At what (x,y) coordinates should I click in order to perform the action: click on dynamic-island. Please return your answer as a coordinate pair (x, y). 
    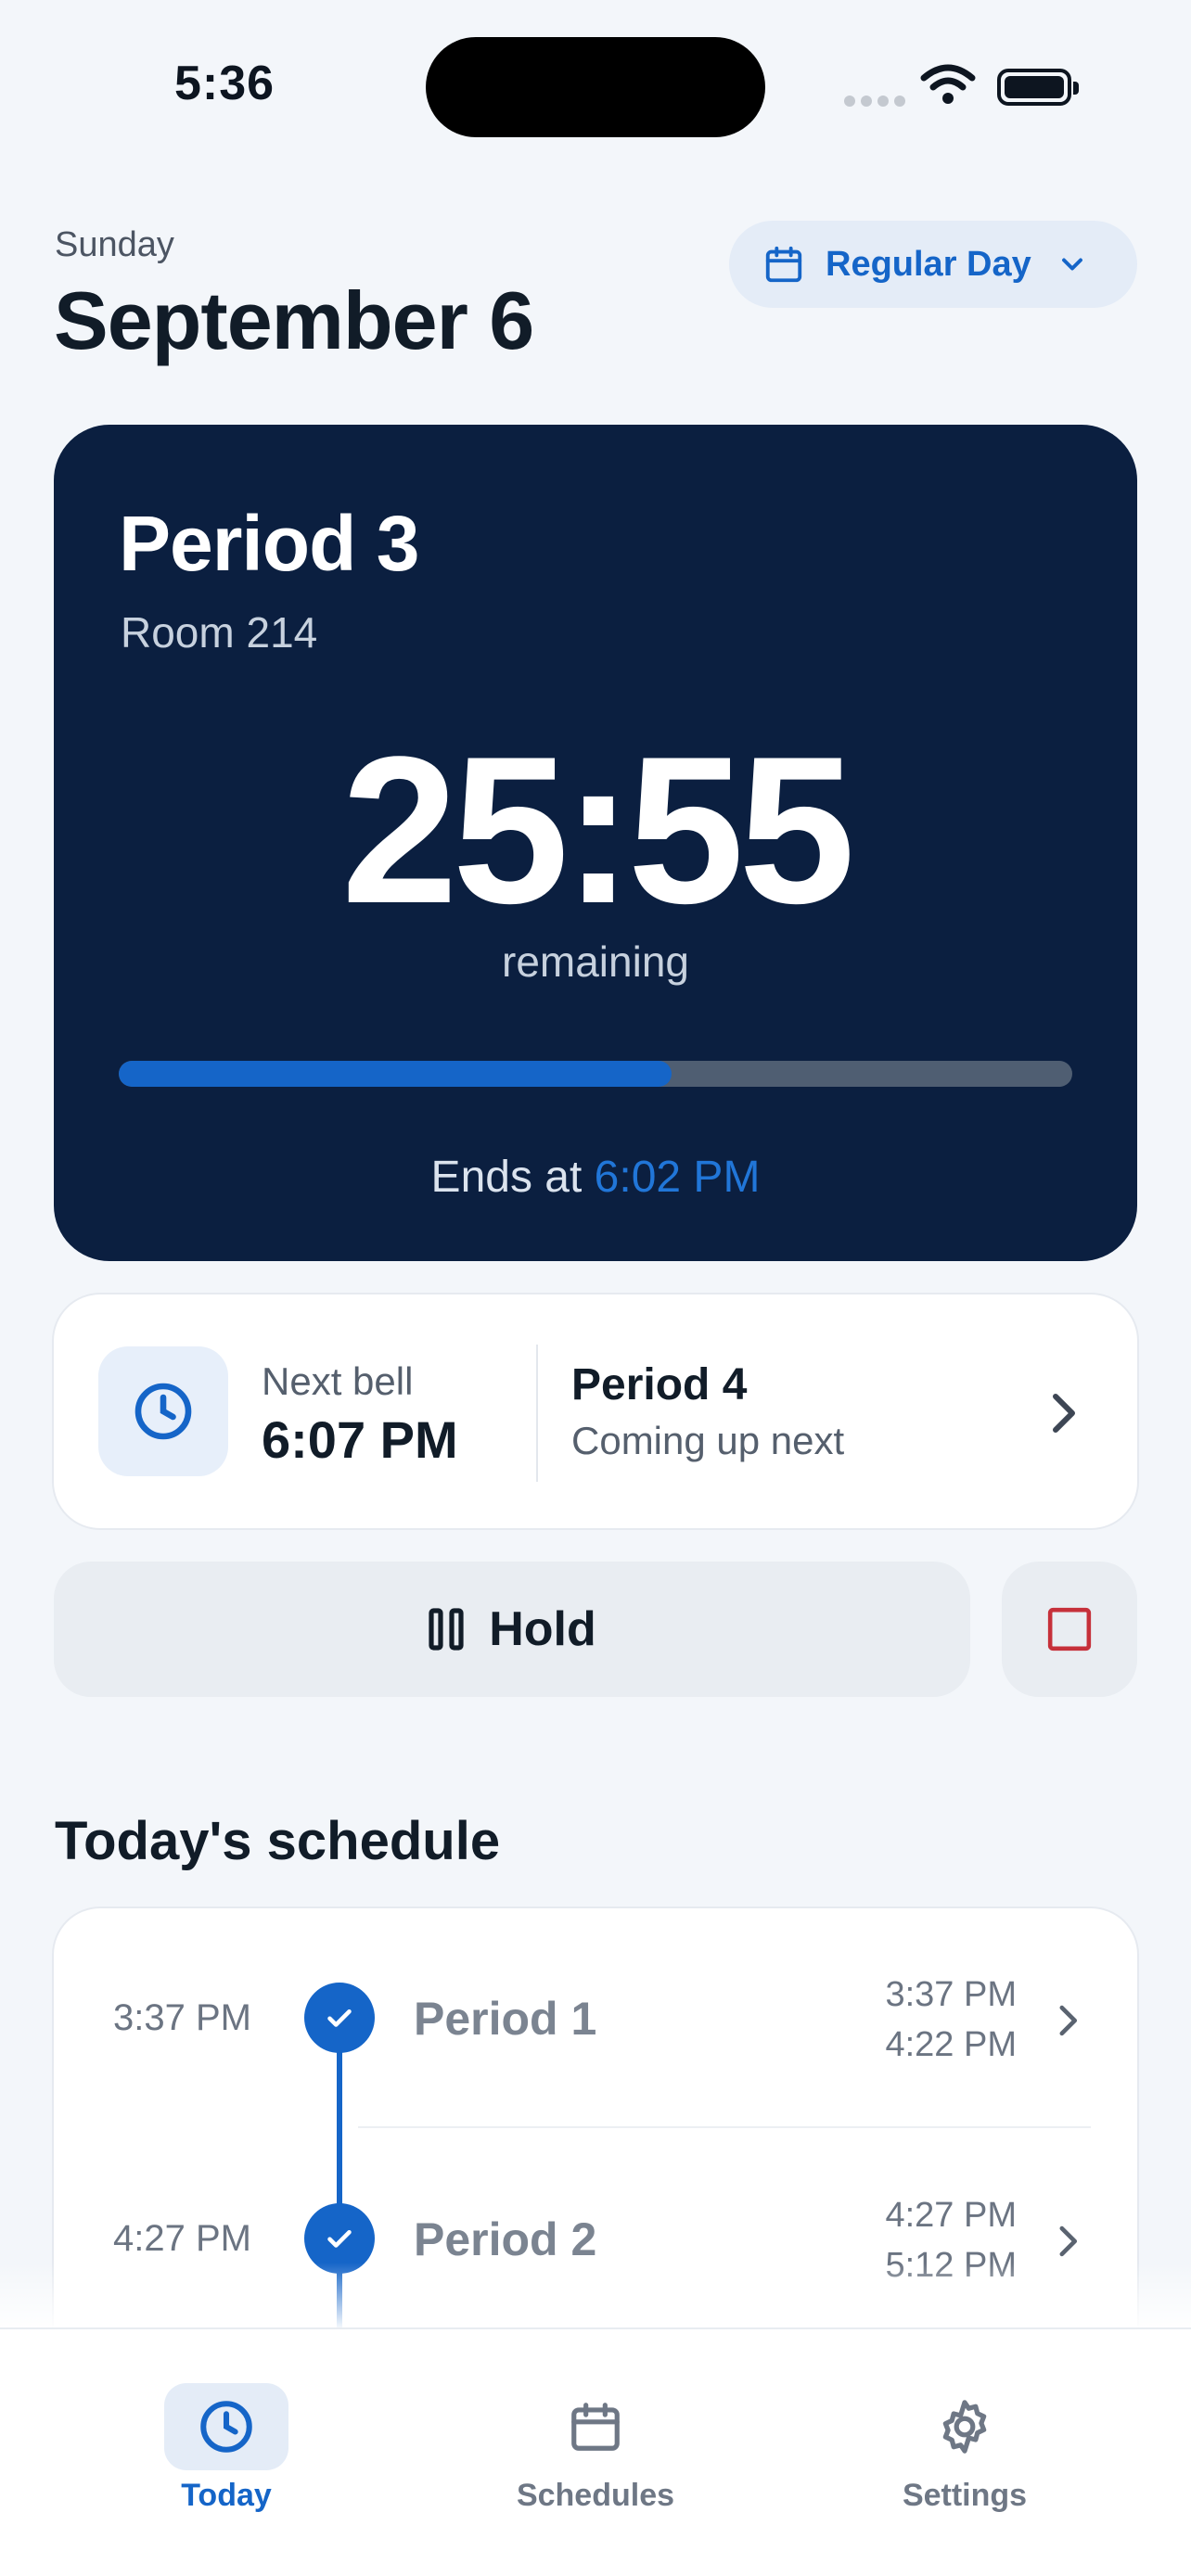
    Looking at the image, I should click on (595, 87).